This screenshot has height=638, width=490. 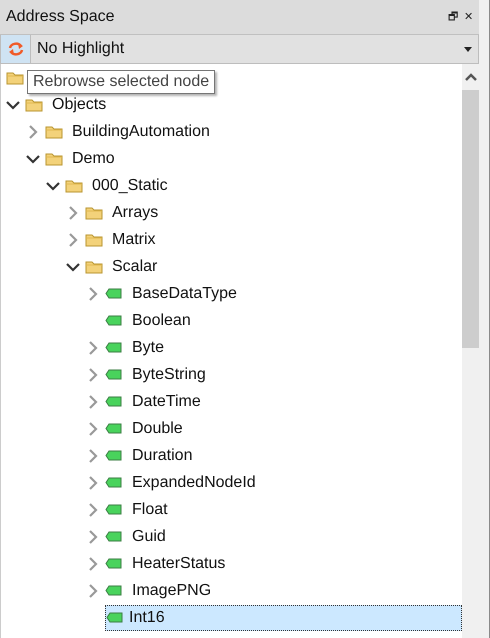 I want to click on tree-item-label: Matrix, so click(x=134, y=240).